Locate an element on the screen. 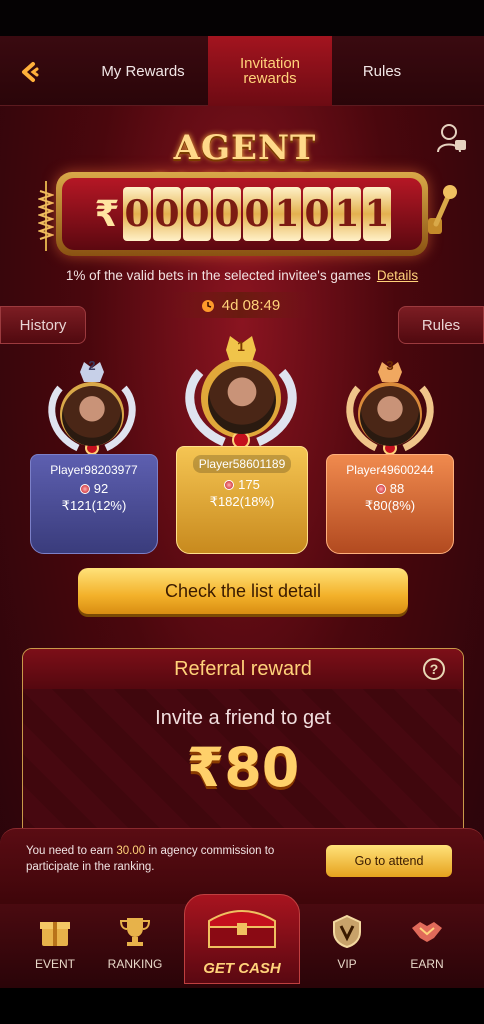 This screenshot has width=484, height=1024. nav-get-cash: GET CASH is located at coordinates (242, 939).